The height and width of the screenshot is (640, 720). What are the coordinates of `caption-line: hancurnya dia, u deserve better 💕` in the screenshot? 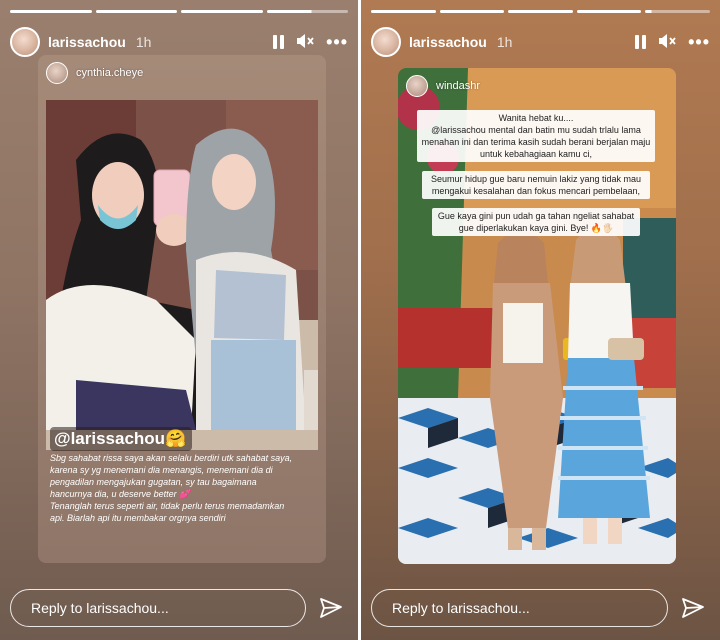 It's located at (120, 494).